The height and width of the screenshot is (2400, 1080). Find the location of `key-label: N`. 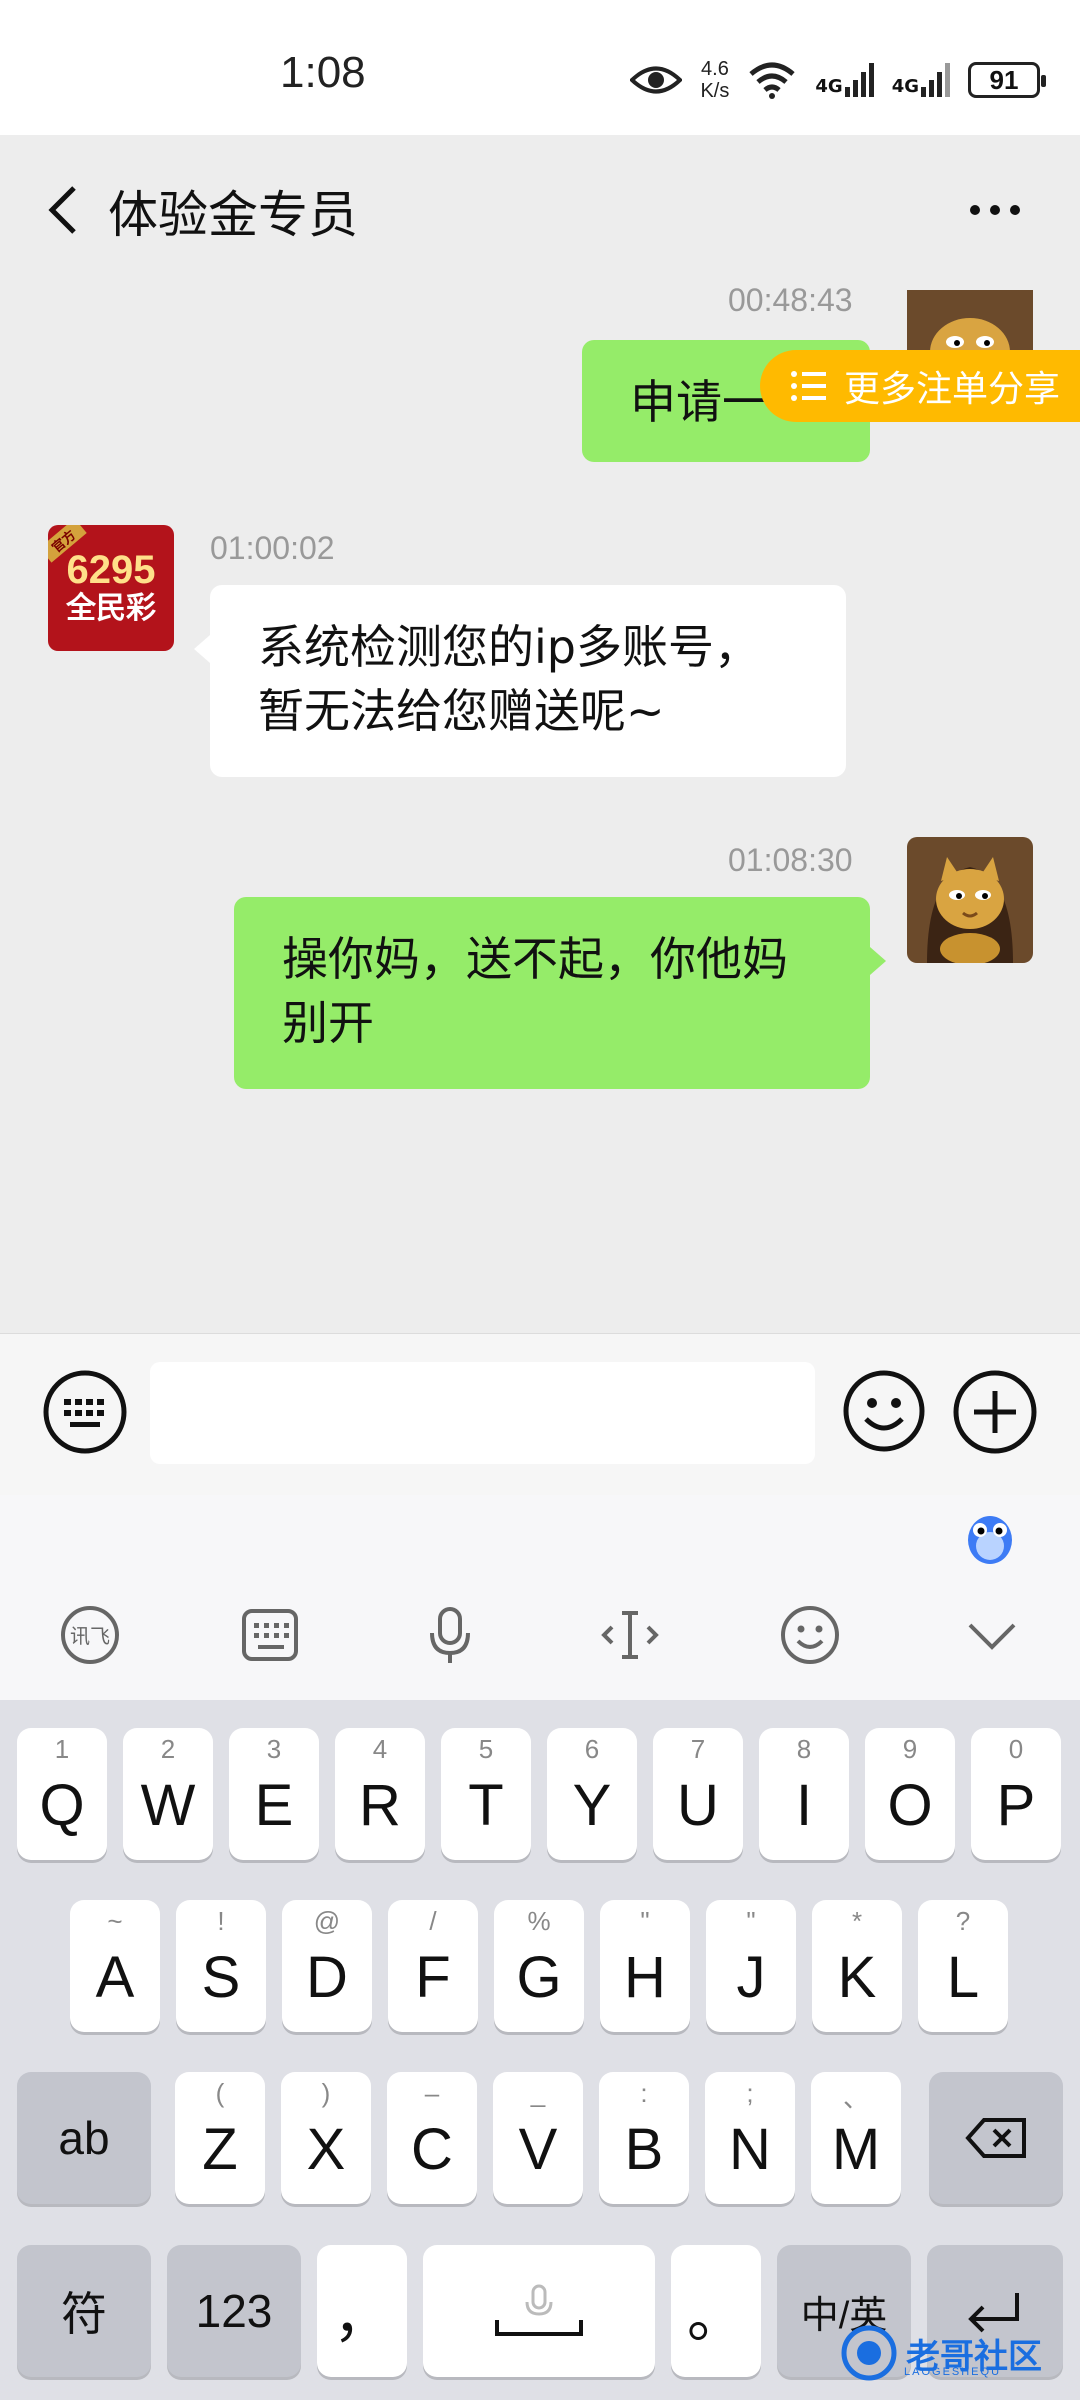

key-label: N is located at coordinates (750, 2149).